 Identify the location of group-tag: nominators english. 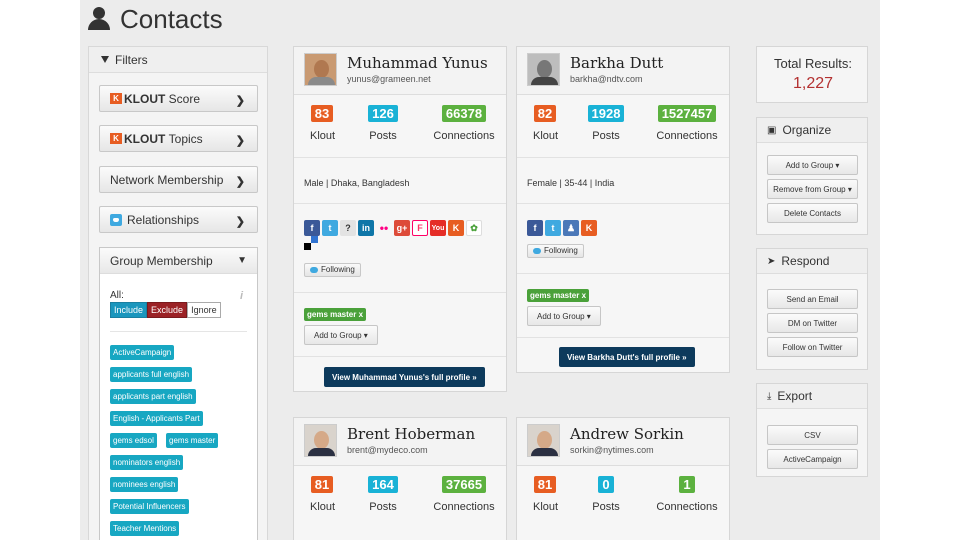
(147, 462).